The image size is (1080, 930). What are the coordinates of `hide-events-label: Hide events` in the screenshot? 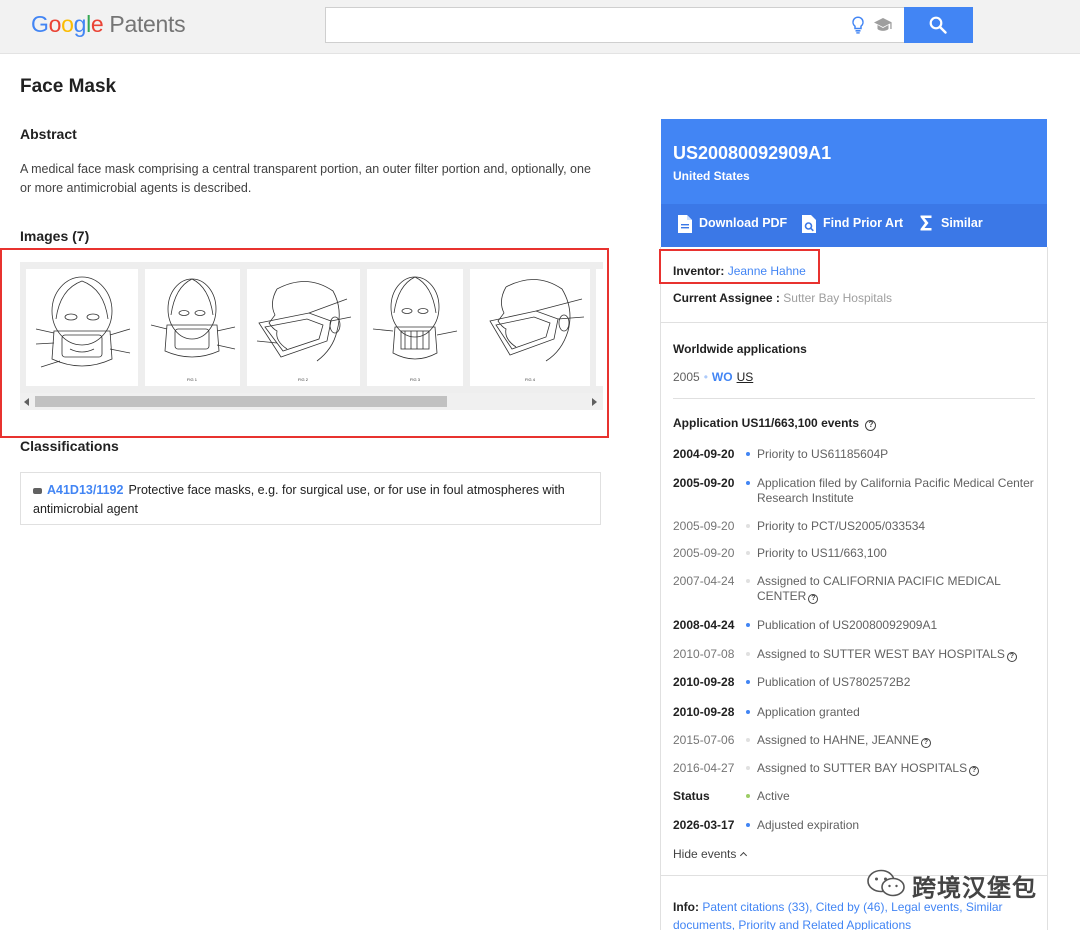 It's located at (705, 854).